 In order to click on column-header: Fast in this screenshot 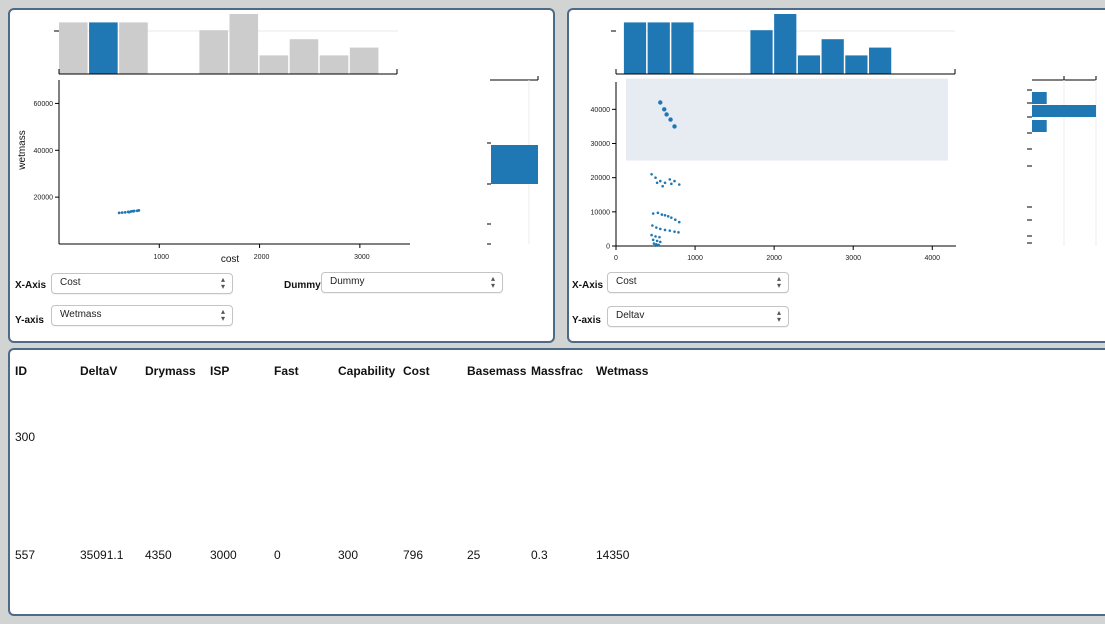, I will do `click(286, 371)`.